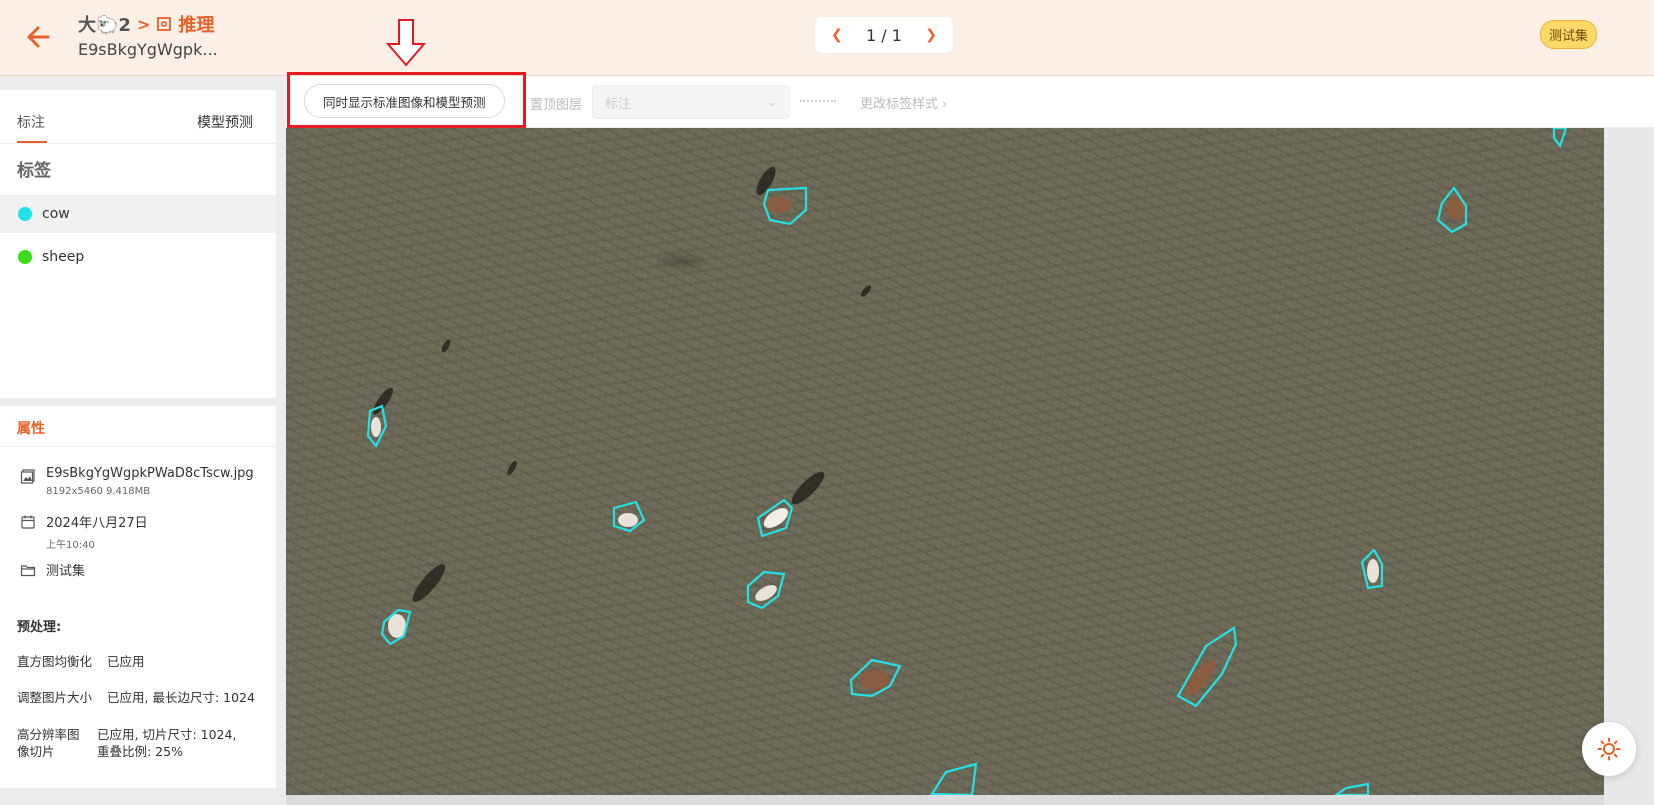 Image resolution: width=1654 pixels, height=805 pixels. I want to click on theme-toggle-button, so click(1609, 749).